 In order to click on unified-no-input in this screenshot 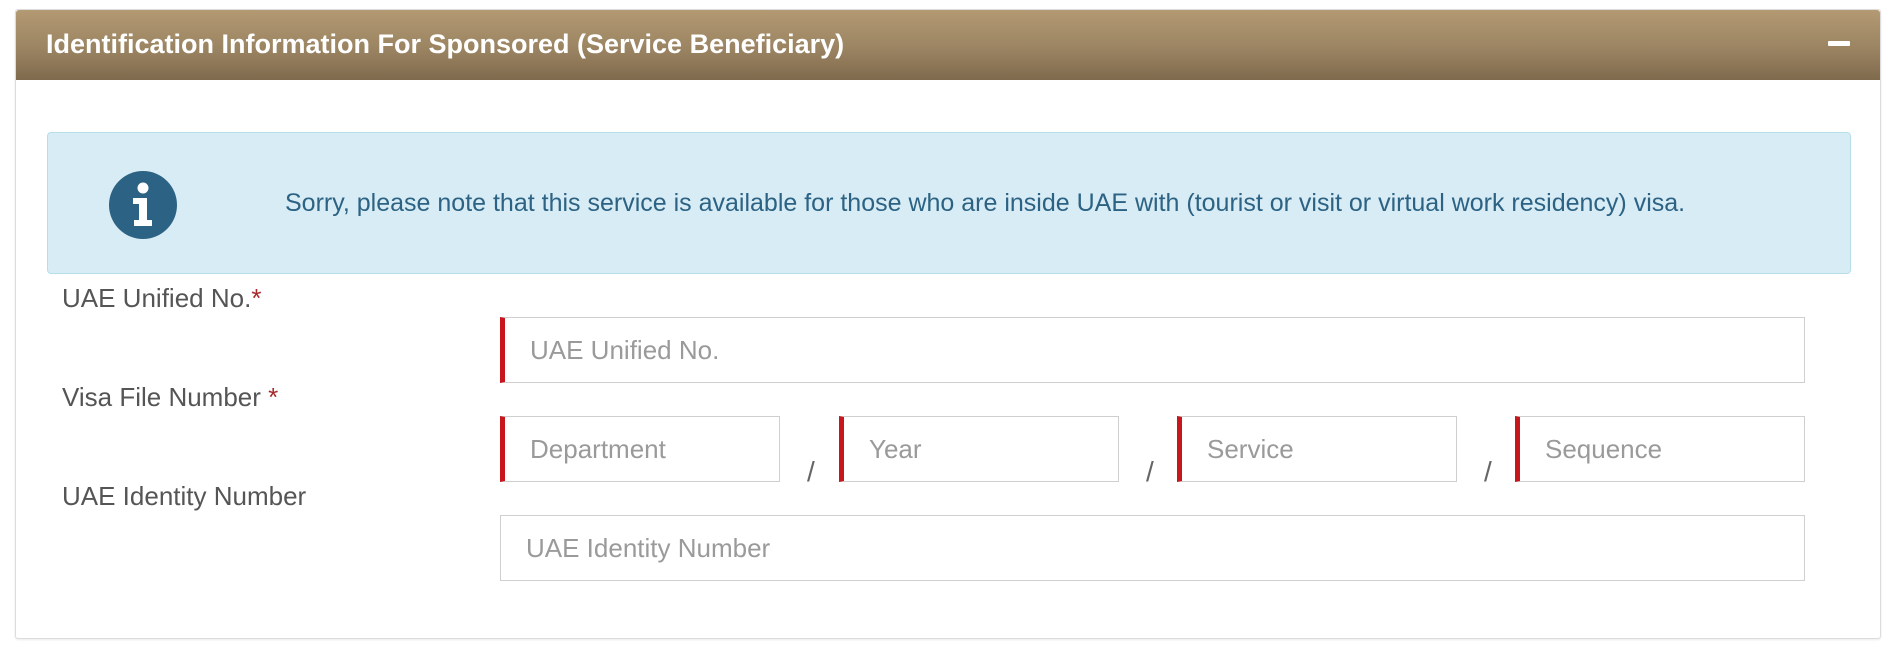, I will do `click(1152, 350)`.